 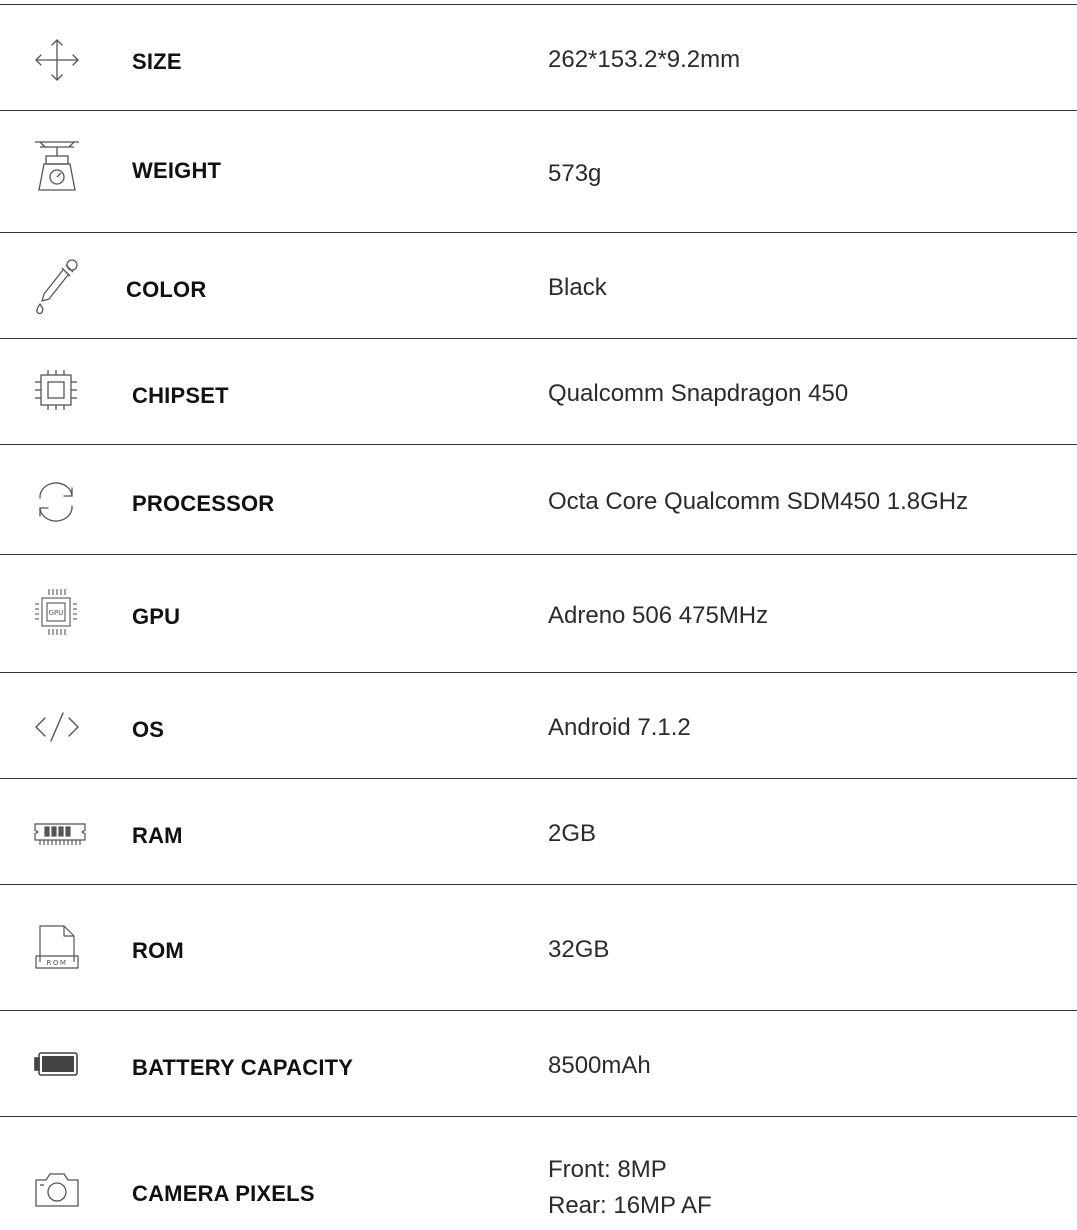 I want to click on spec-value-rom: 32GB, so click(x=579, y=949).